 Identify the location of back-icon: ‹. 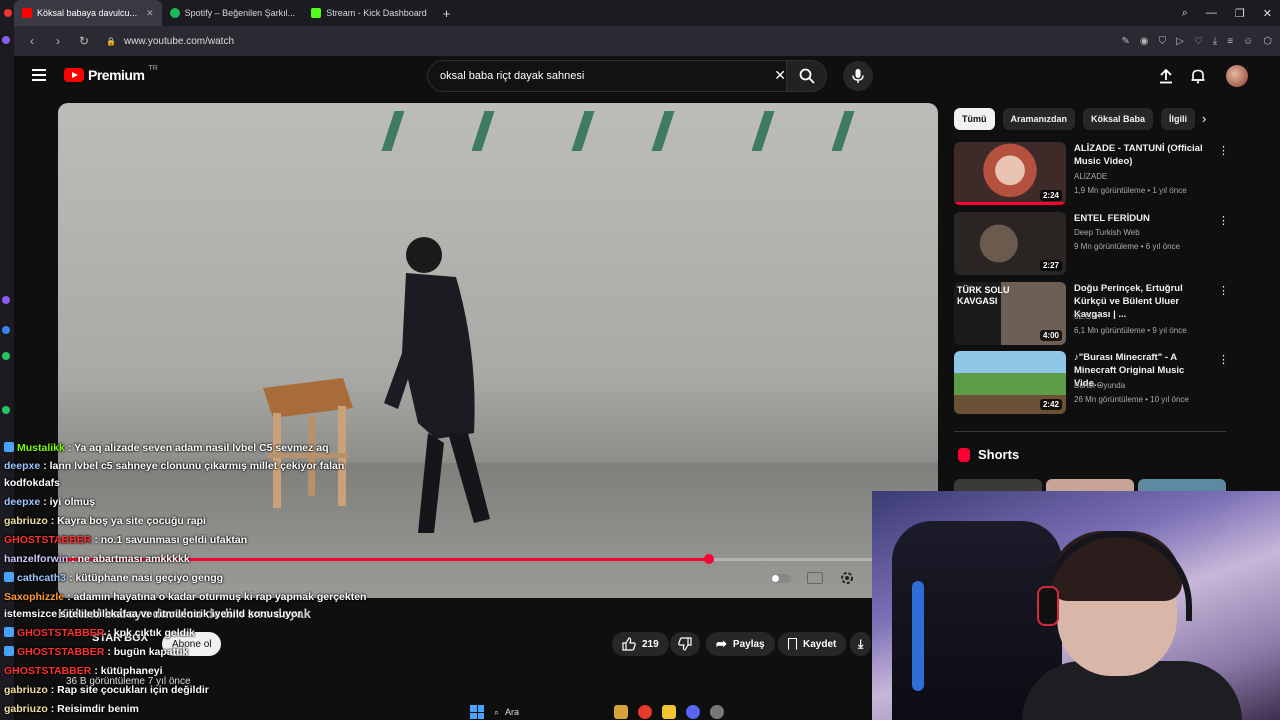
(32, 41).